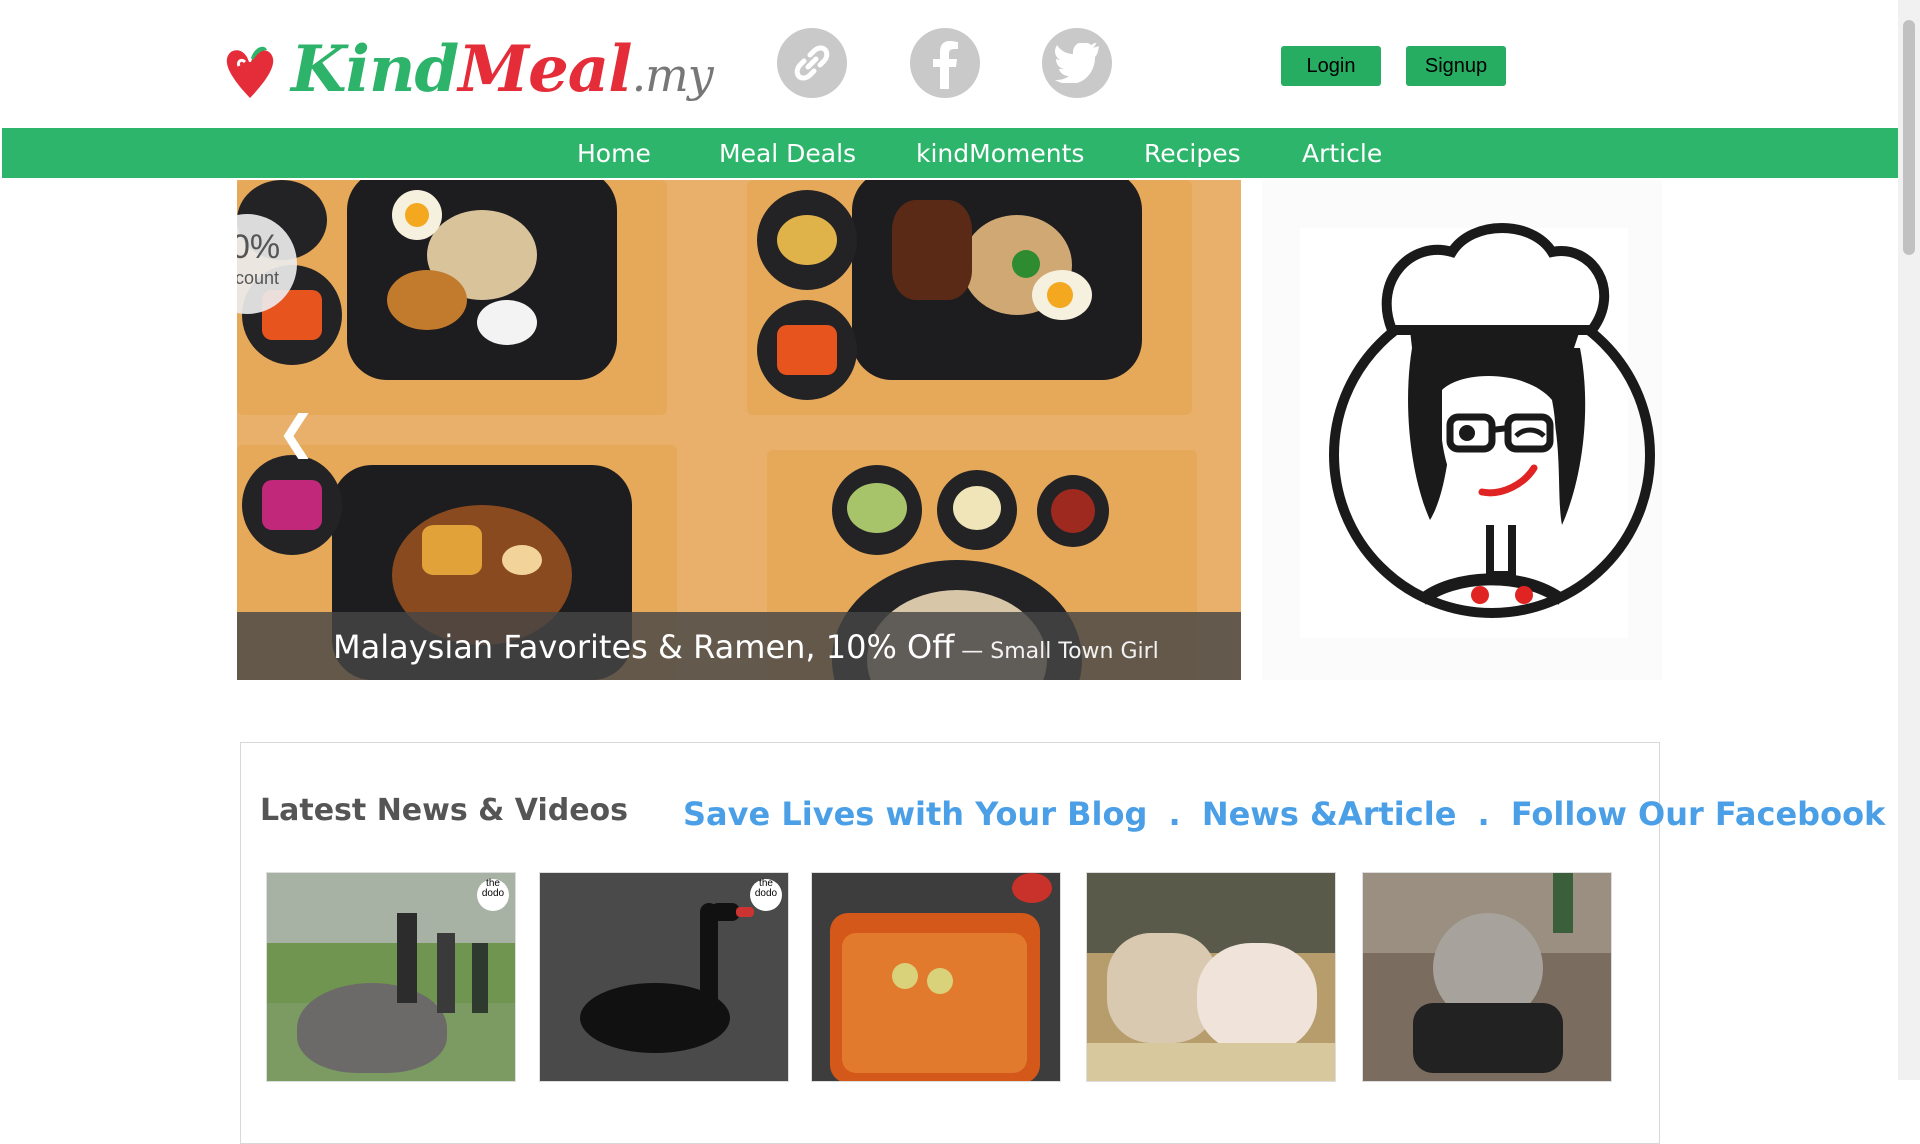  I want to click on chef-mascot-icon, so click(1477, 430).